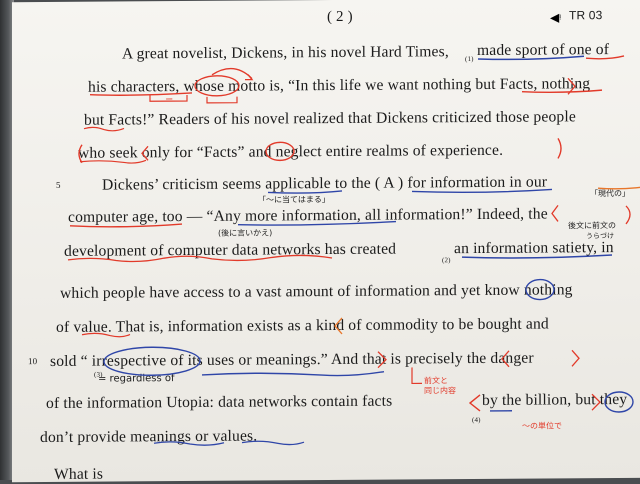  I want to click on red-arrow-precisely, so click(417, 375).